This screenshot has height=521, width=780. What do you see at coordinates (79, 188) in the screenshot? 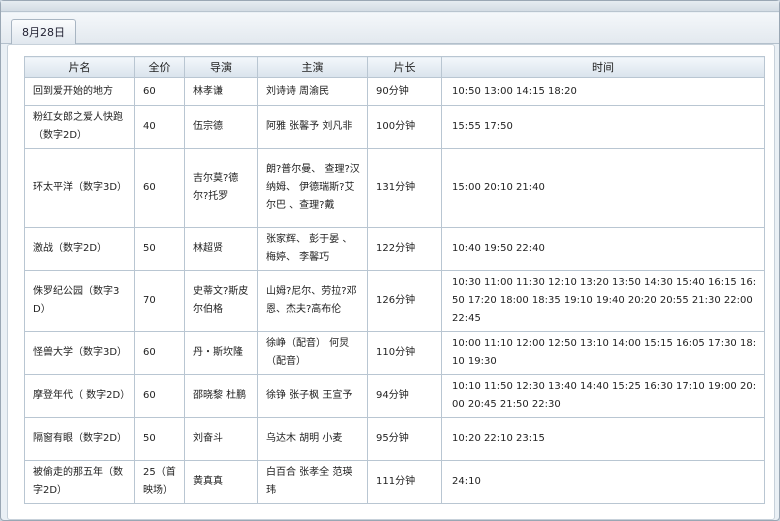
I see `movie-title: 环太平洋（数字3D）` at bounding box center [79, 188].